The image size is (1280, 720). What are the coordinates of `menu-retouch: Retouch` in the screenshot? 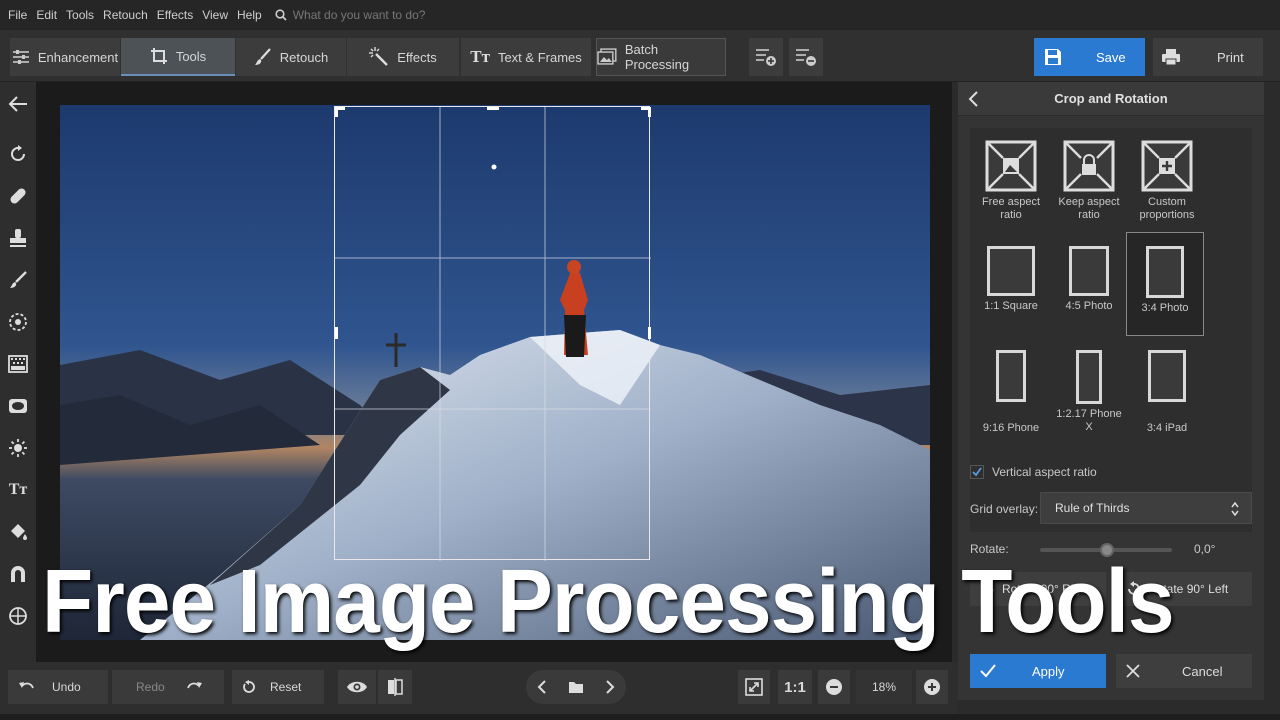 It's located at (125, 15).